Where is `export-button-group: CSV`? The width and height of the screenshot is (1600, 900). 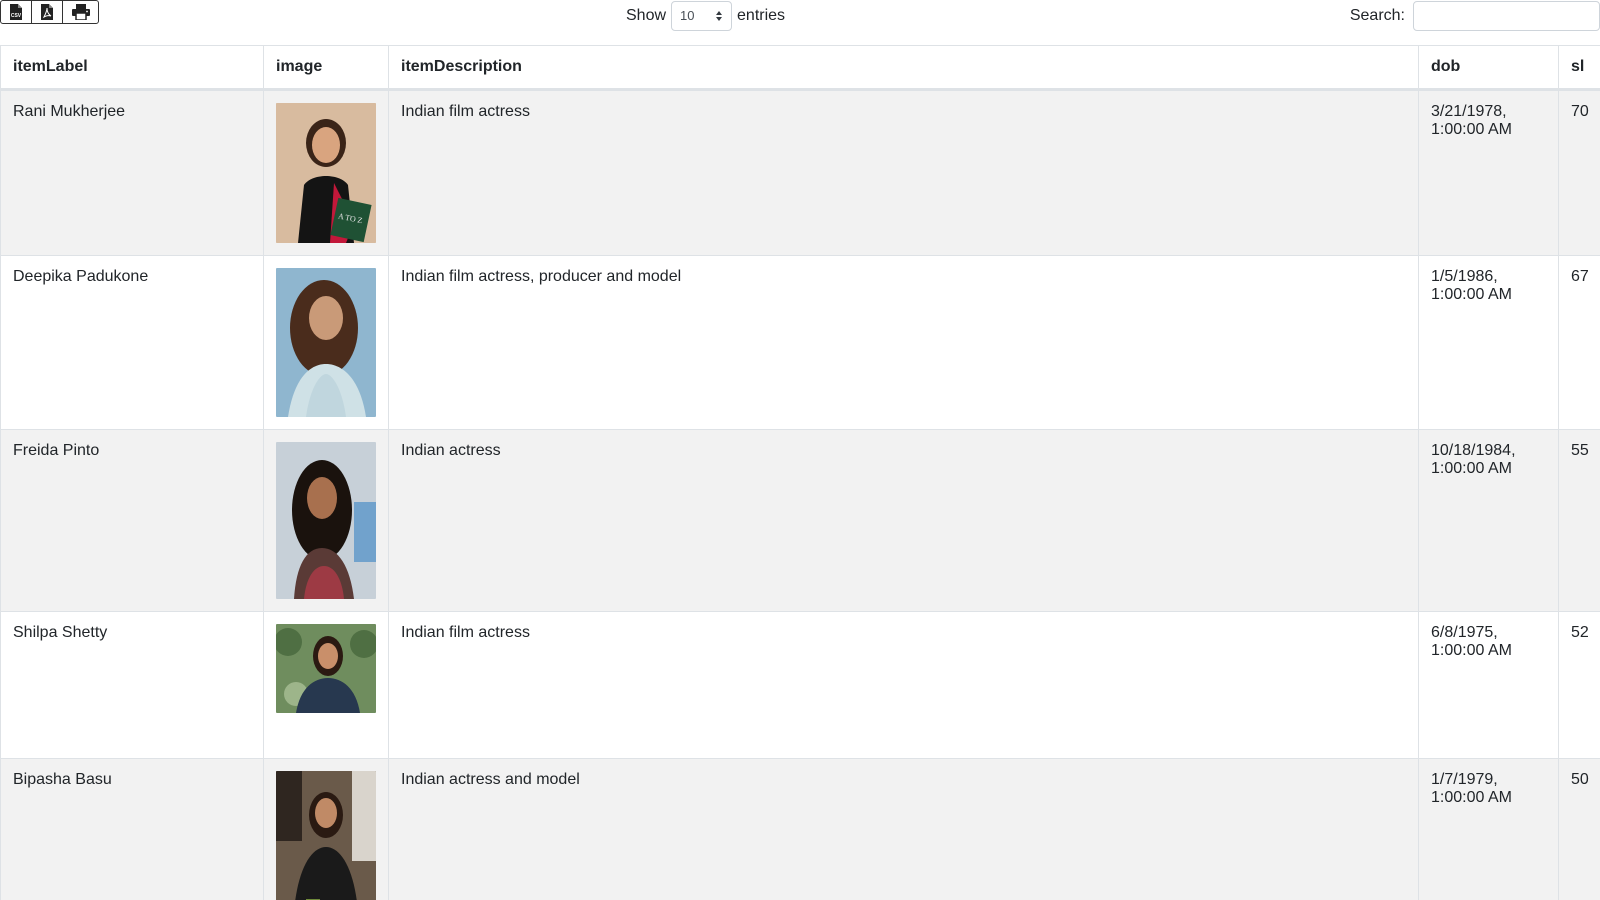 export-button-group: CSV is located at coordinates (49, 12).